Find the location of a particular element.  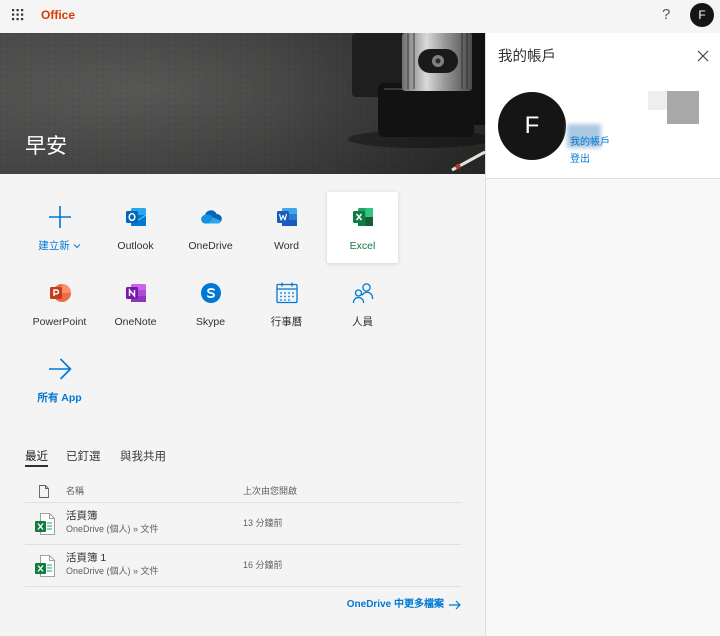

app-excel: Excel is located at coordinates (362, 227).